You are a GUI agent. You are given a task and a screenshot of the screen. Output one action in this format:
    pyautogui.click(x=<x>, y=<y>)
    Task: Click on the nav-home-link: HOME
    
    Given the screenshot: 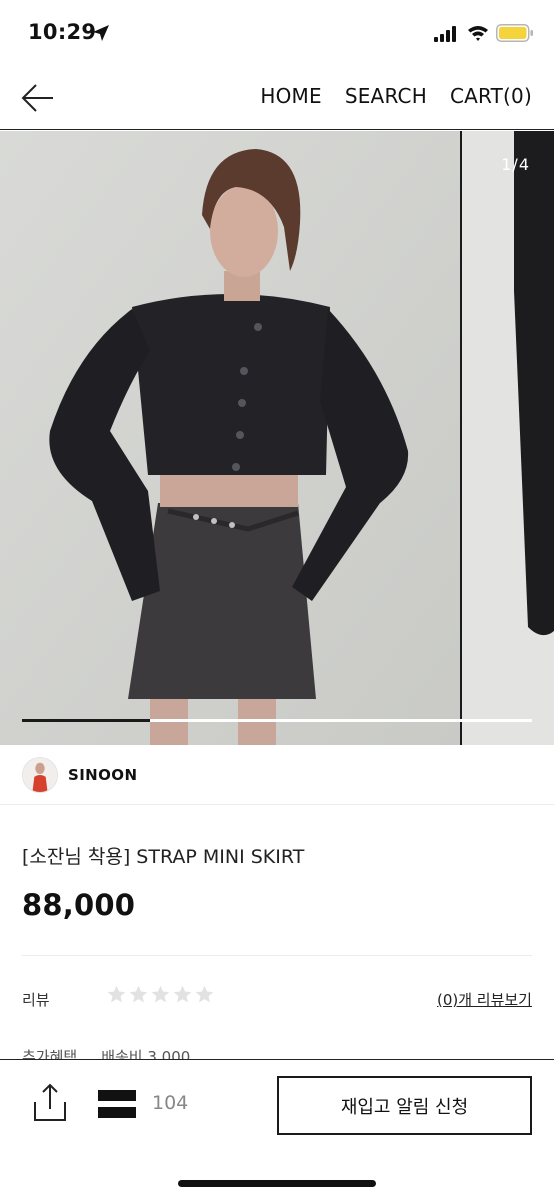 What is the action you would take?
    pyautogui.click(x=290, y=96)
    